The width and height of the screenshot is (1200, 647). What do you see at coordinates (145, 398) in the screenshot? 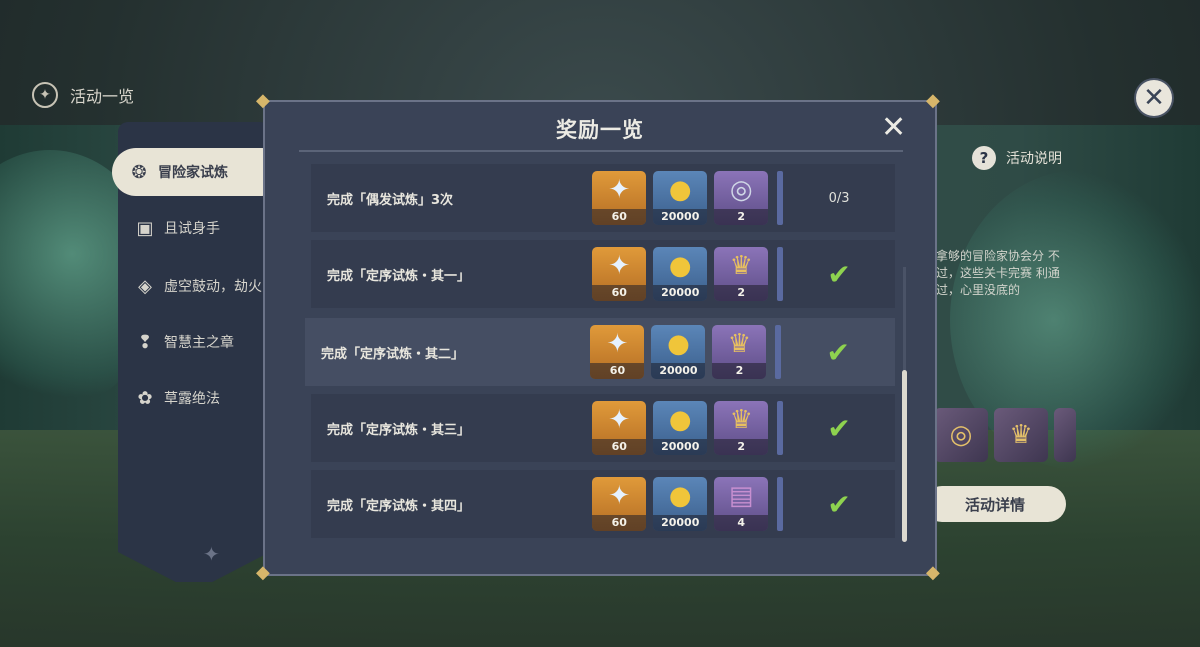
I see `gears-icon: ✿` at bounding box center [145, 398].